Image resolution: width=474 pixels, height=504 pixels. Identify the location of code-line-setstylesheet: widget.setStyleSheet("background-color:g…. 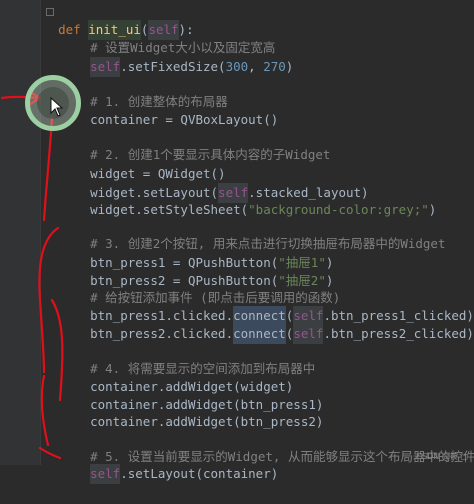
(237, 198).